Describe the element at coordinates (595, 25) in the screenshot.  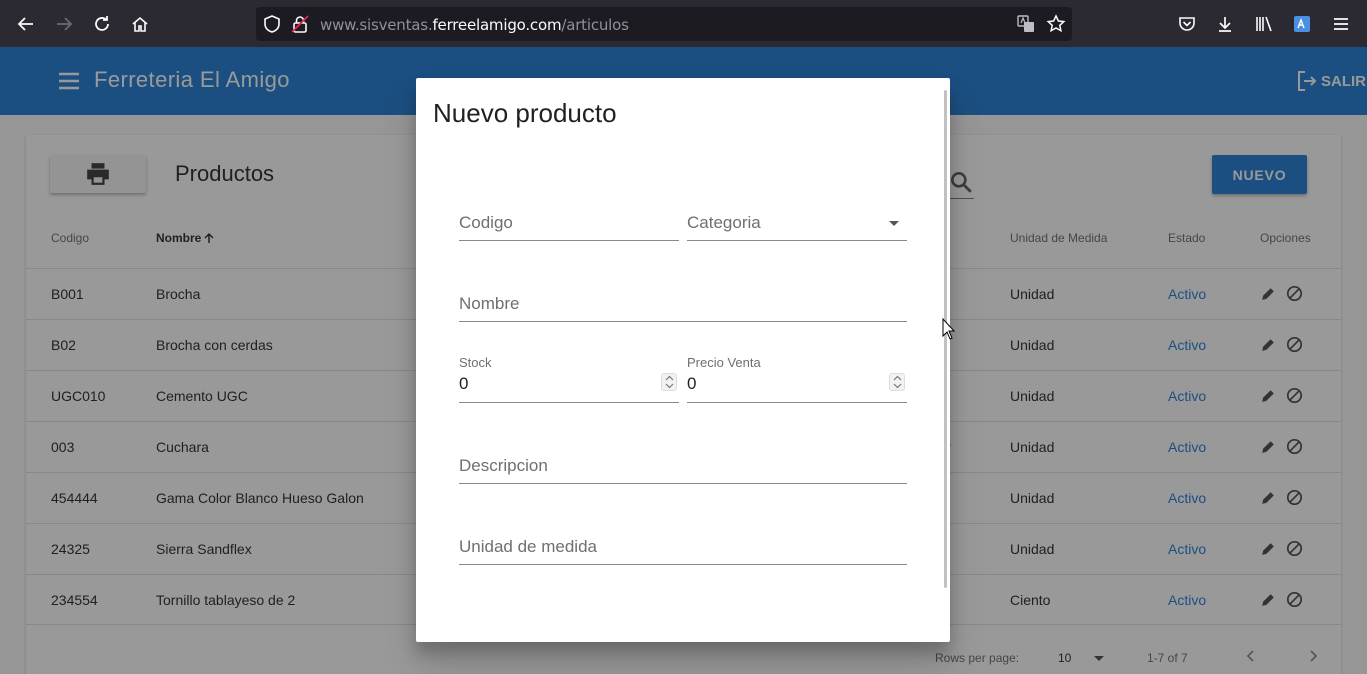
I see `url-path: /articulos` at that location.